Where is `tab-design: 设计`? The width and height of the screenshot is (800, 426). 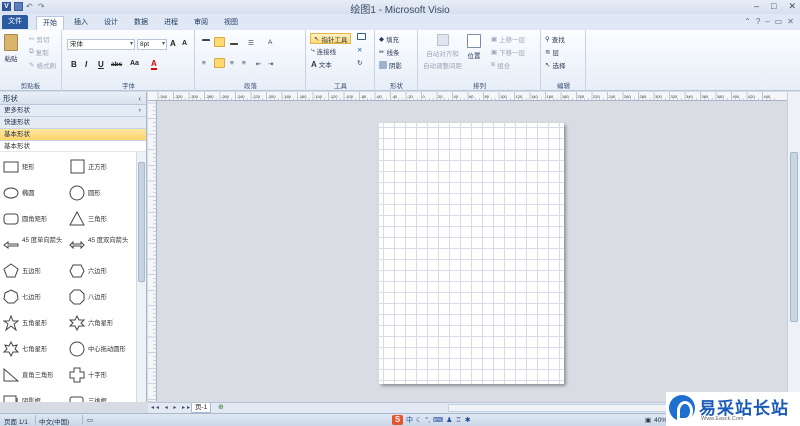 tab-design: 设计 is located at coordinates (111, 23).